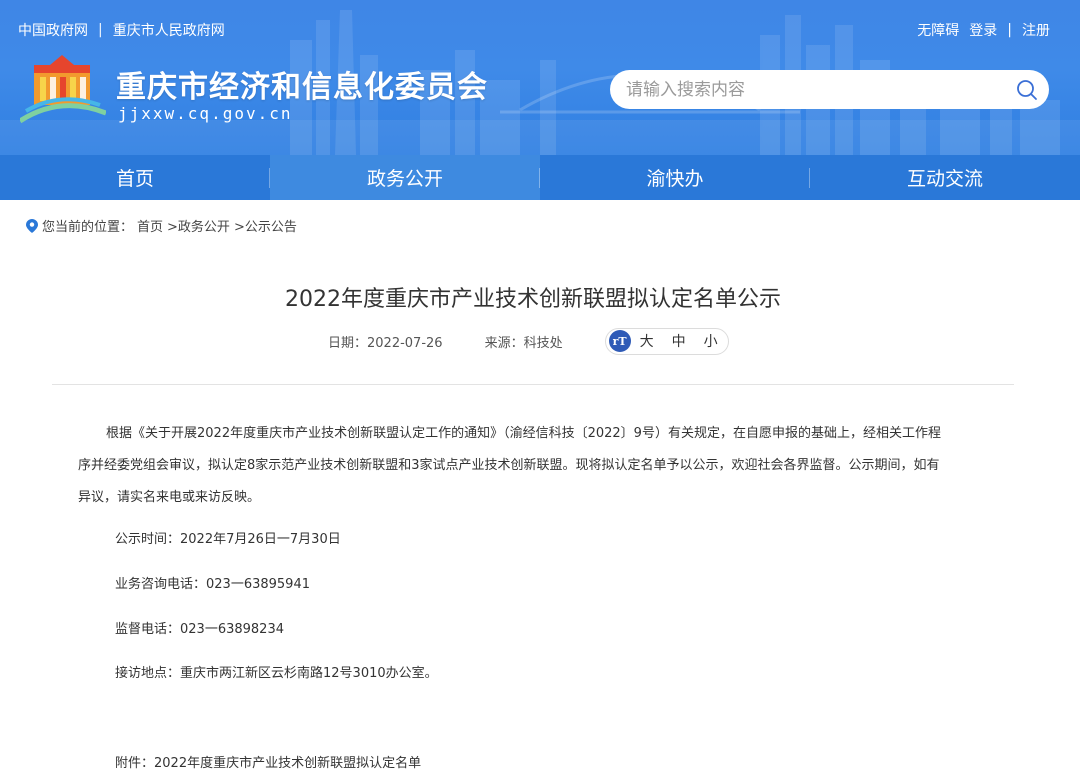 This screenshot has height=774, width=1080. Describe the element at coordinates (228, 539) in the screenshot. I see `notice-period: 公示时间：2022年7月26日一7月30日` at that location.